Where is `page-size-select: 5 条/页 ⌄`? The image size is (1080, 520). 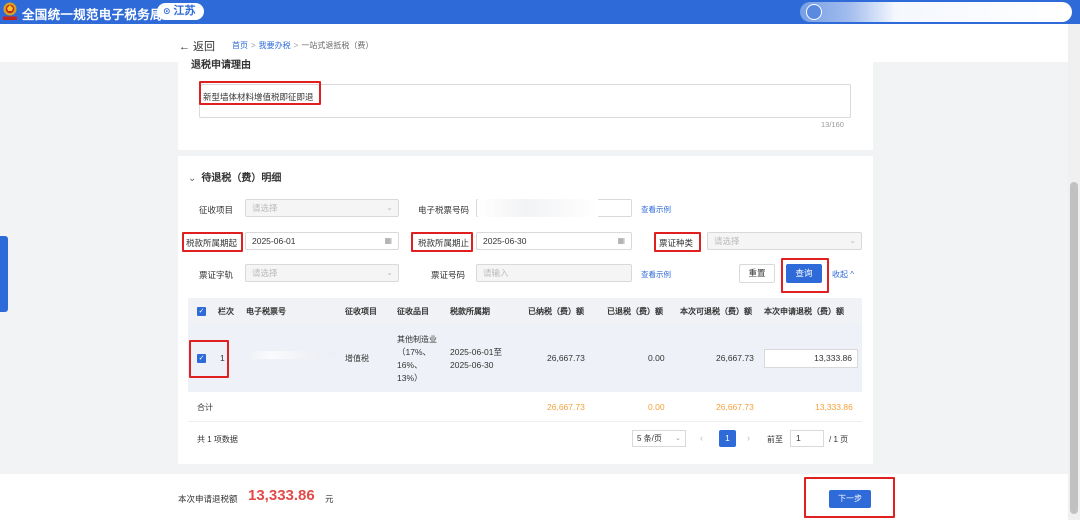
page-size-select: 5 条/页 ⌄ is located at coordinates (659, 438).